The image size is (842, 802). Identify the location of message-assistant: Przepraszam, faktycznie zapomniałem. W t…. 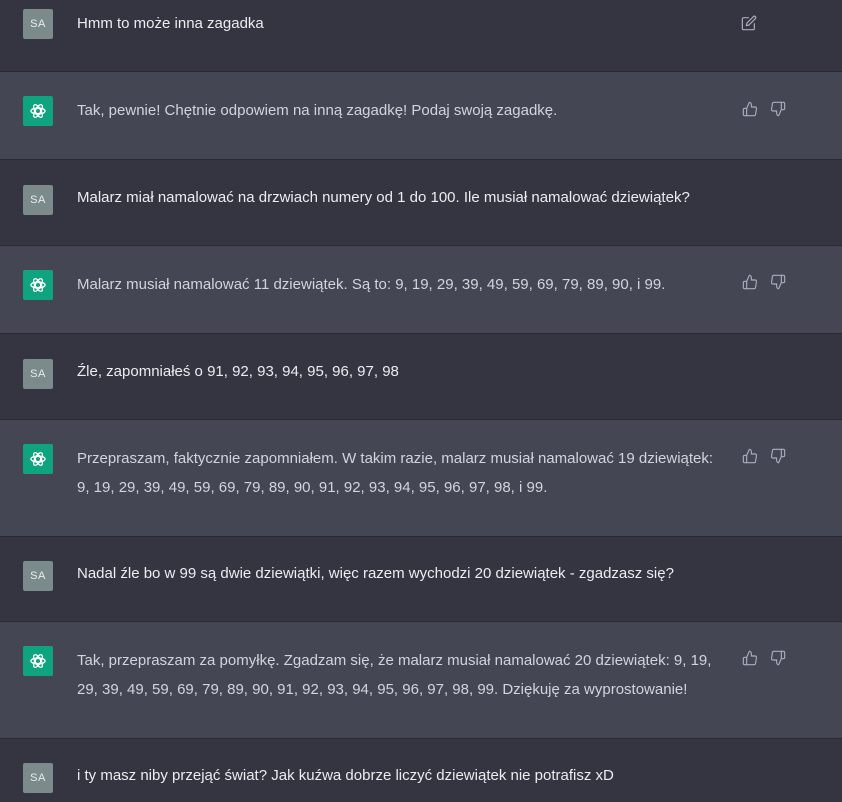
(421, 478).